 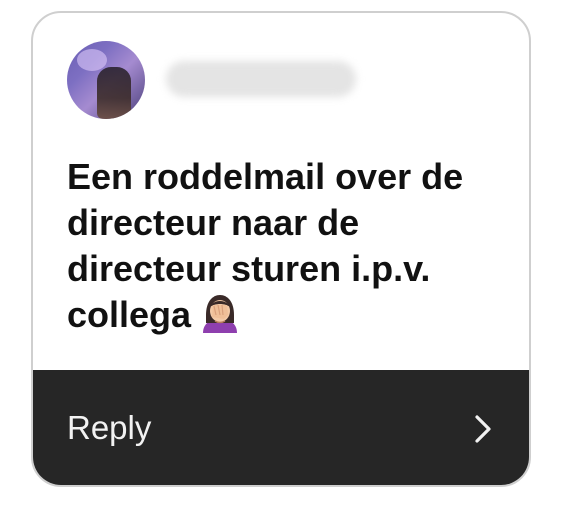 What do you see at coordinates (483, 429) in the screenshot?
I see `chevron-right-icon` at bounding box center [483, 429].